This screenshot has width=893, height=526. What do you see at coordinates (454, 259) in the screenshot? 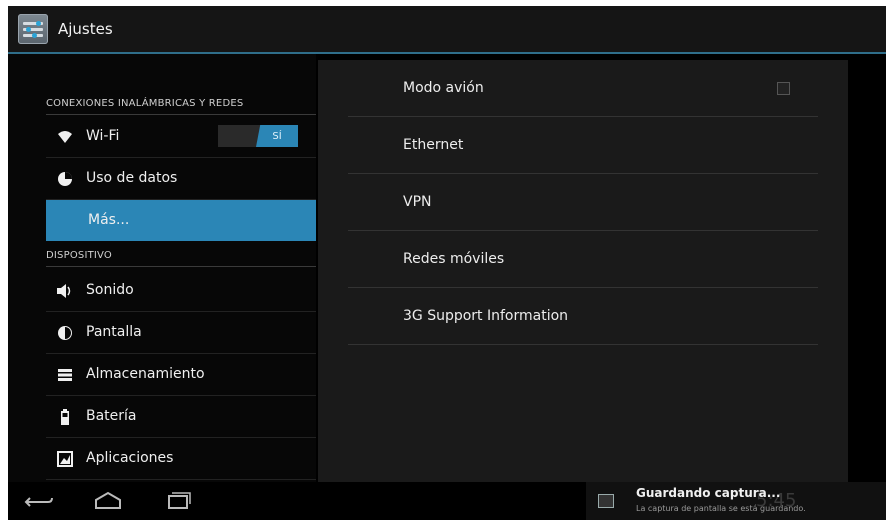
I see `list-item-label: Redes móviles` at bounding box center [454, 259].